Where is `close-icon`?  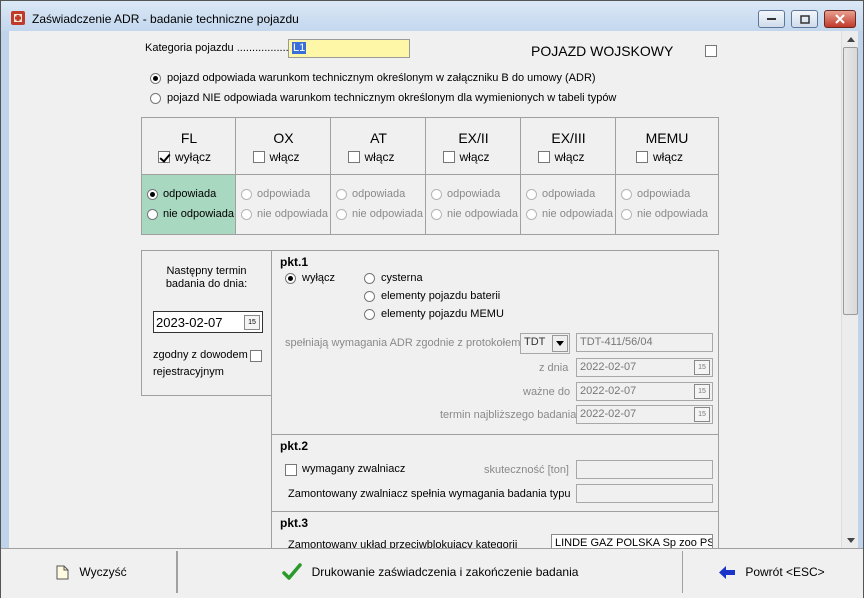
close-icon is located at coordinates (840, 19).